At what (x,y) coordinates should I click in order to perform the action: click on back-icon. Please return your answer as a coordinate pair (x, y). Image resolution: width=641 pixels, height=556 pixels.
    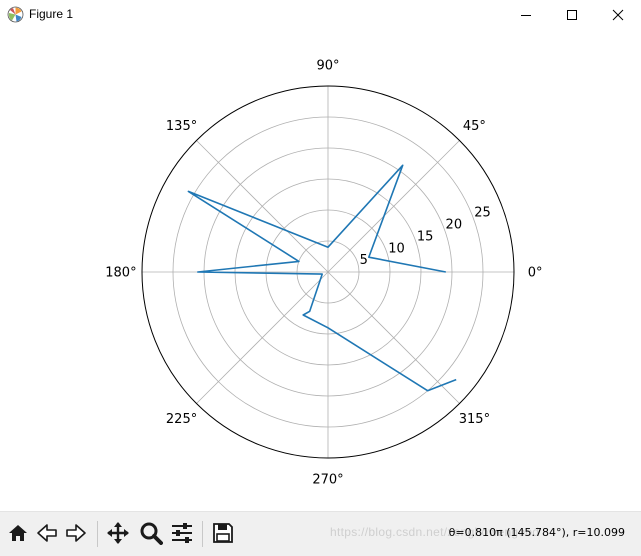
    Looking at the image, I should click on (47, 533).